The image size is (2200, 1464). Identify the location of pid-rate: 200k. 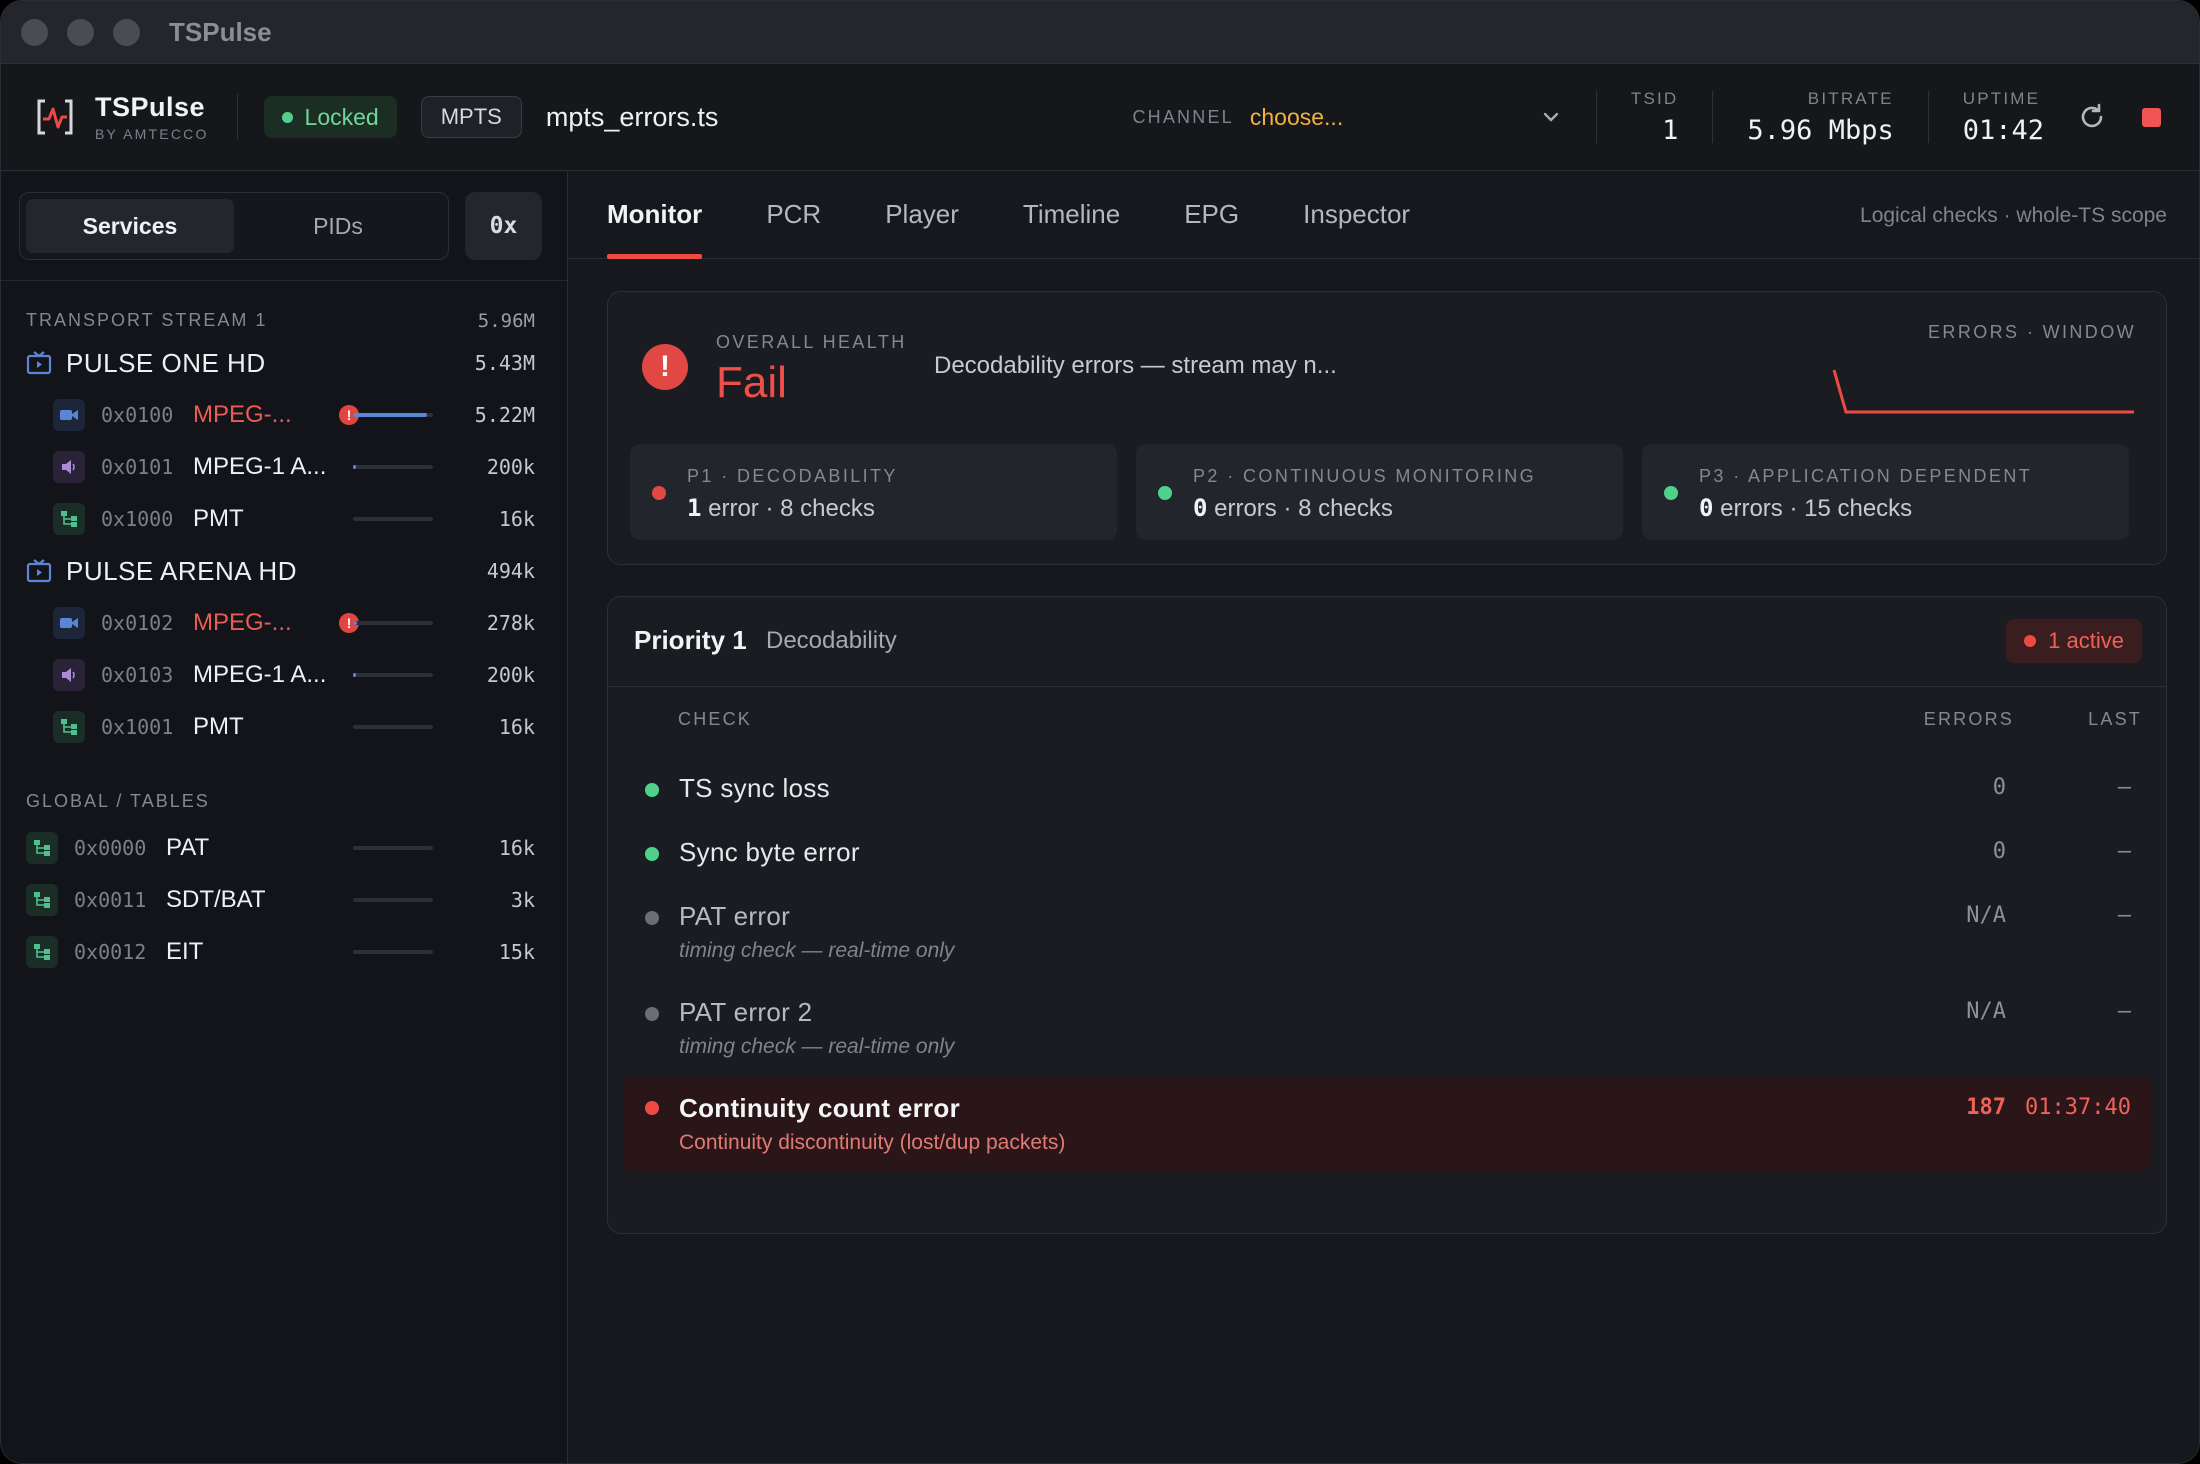
(510, 675).